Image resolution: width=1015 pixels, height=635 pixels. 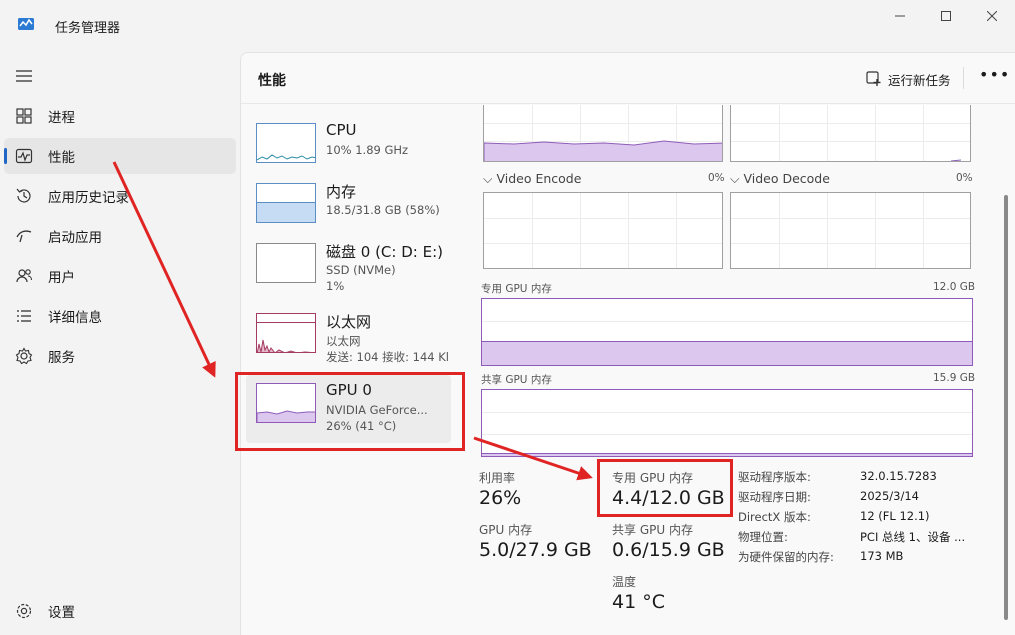 What do you see at coordinates (61, 613) in the screenshot?
I see `sidebar-item-label: 设置` at bounding box center [61, 613].